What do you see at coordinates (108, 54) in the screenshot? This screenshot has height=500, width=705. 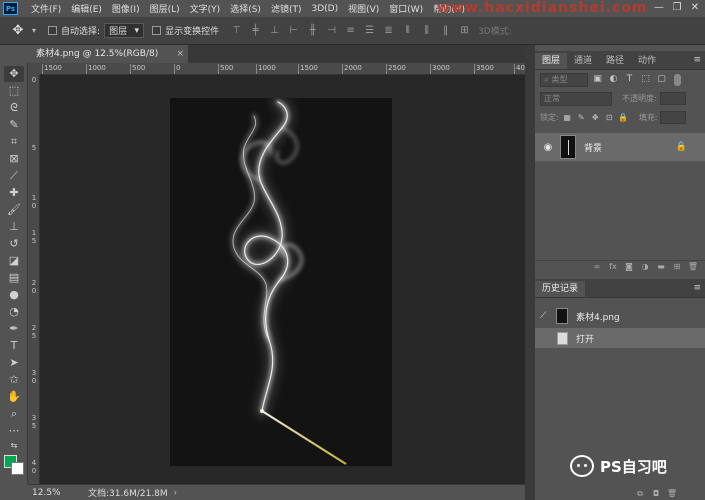 I see `document-tab: 素材4.png @ 12.5%(RGB/8) ×` at bounding box center [108, 54].